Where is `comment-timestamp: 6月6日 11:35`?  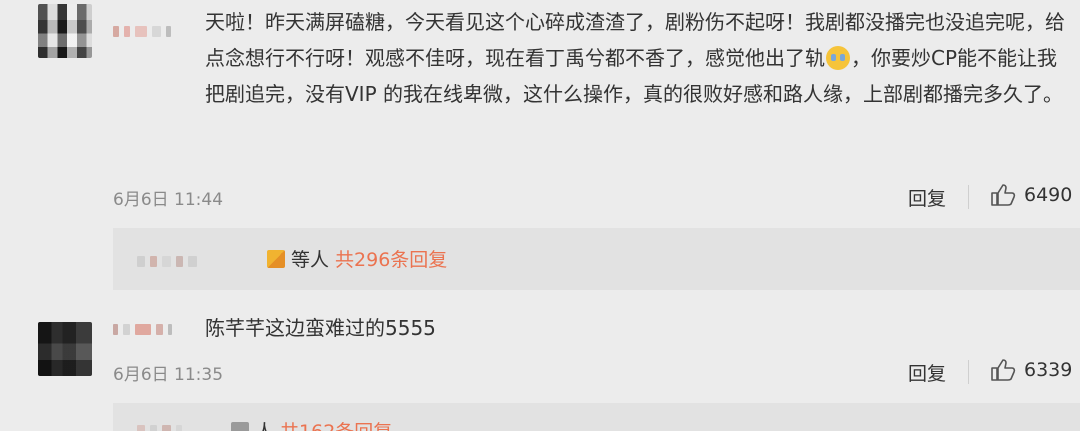 comment-timestamp: 6月6日 11:35 is located at coordinates (168, 375).